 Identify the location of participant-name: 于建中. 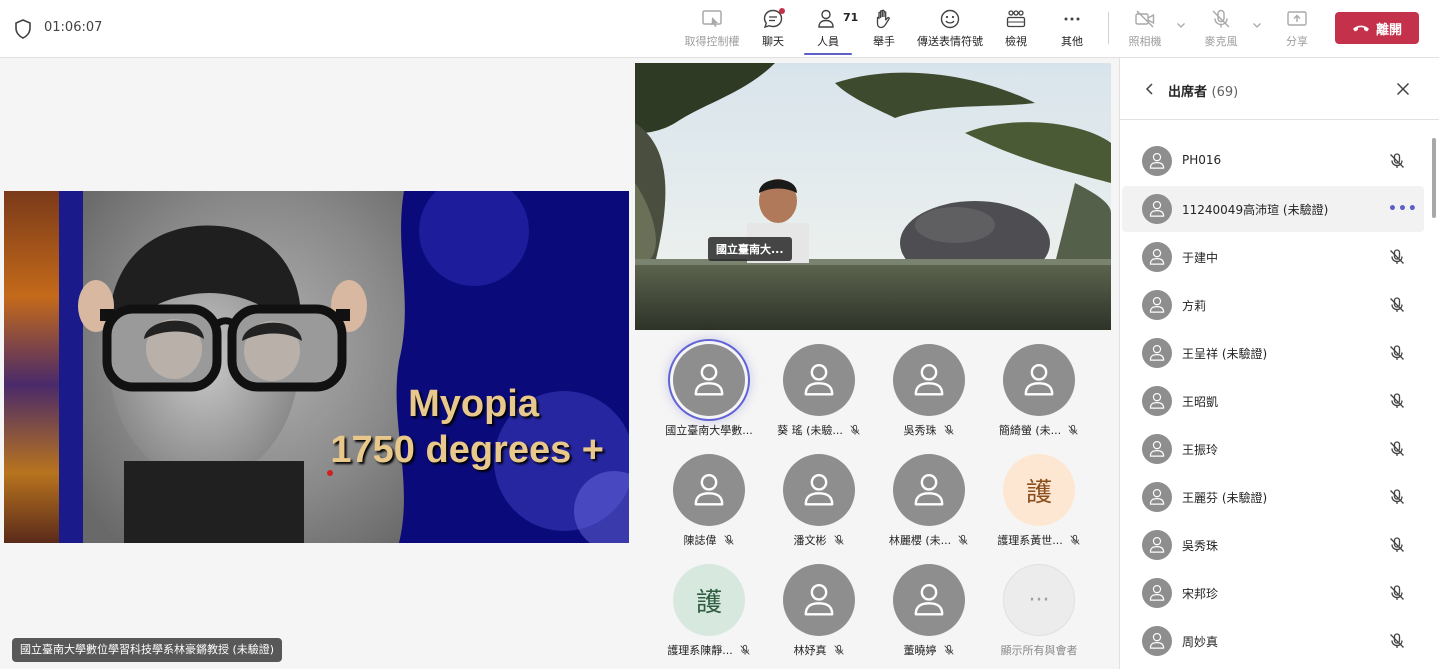
(1200, 258).